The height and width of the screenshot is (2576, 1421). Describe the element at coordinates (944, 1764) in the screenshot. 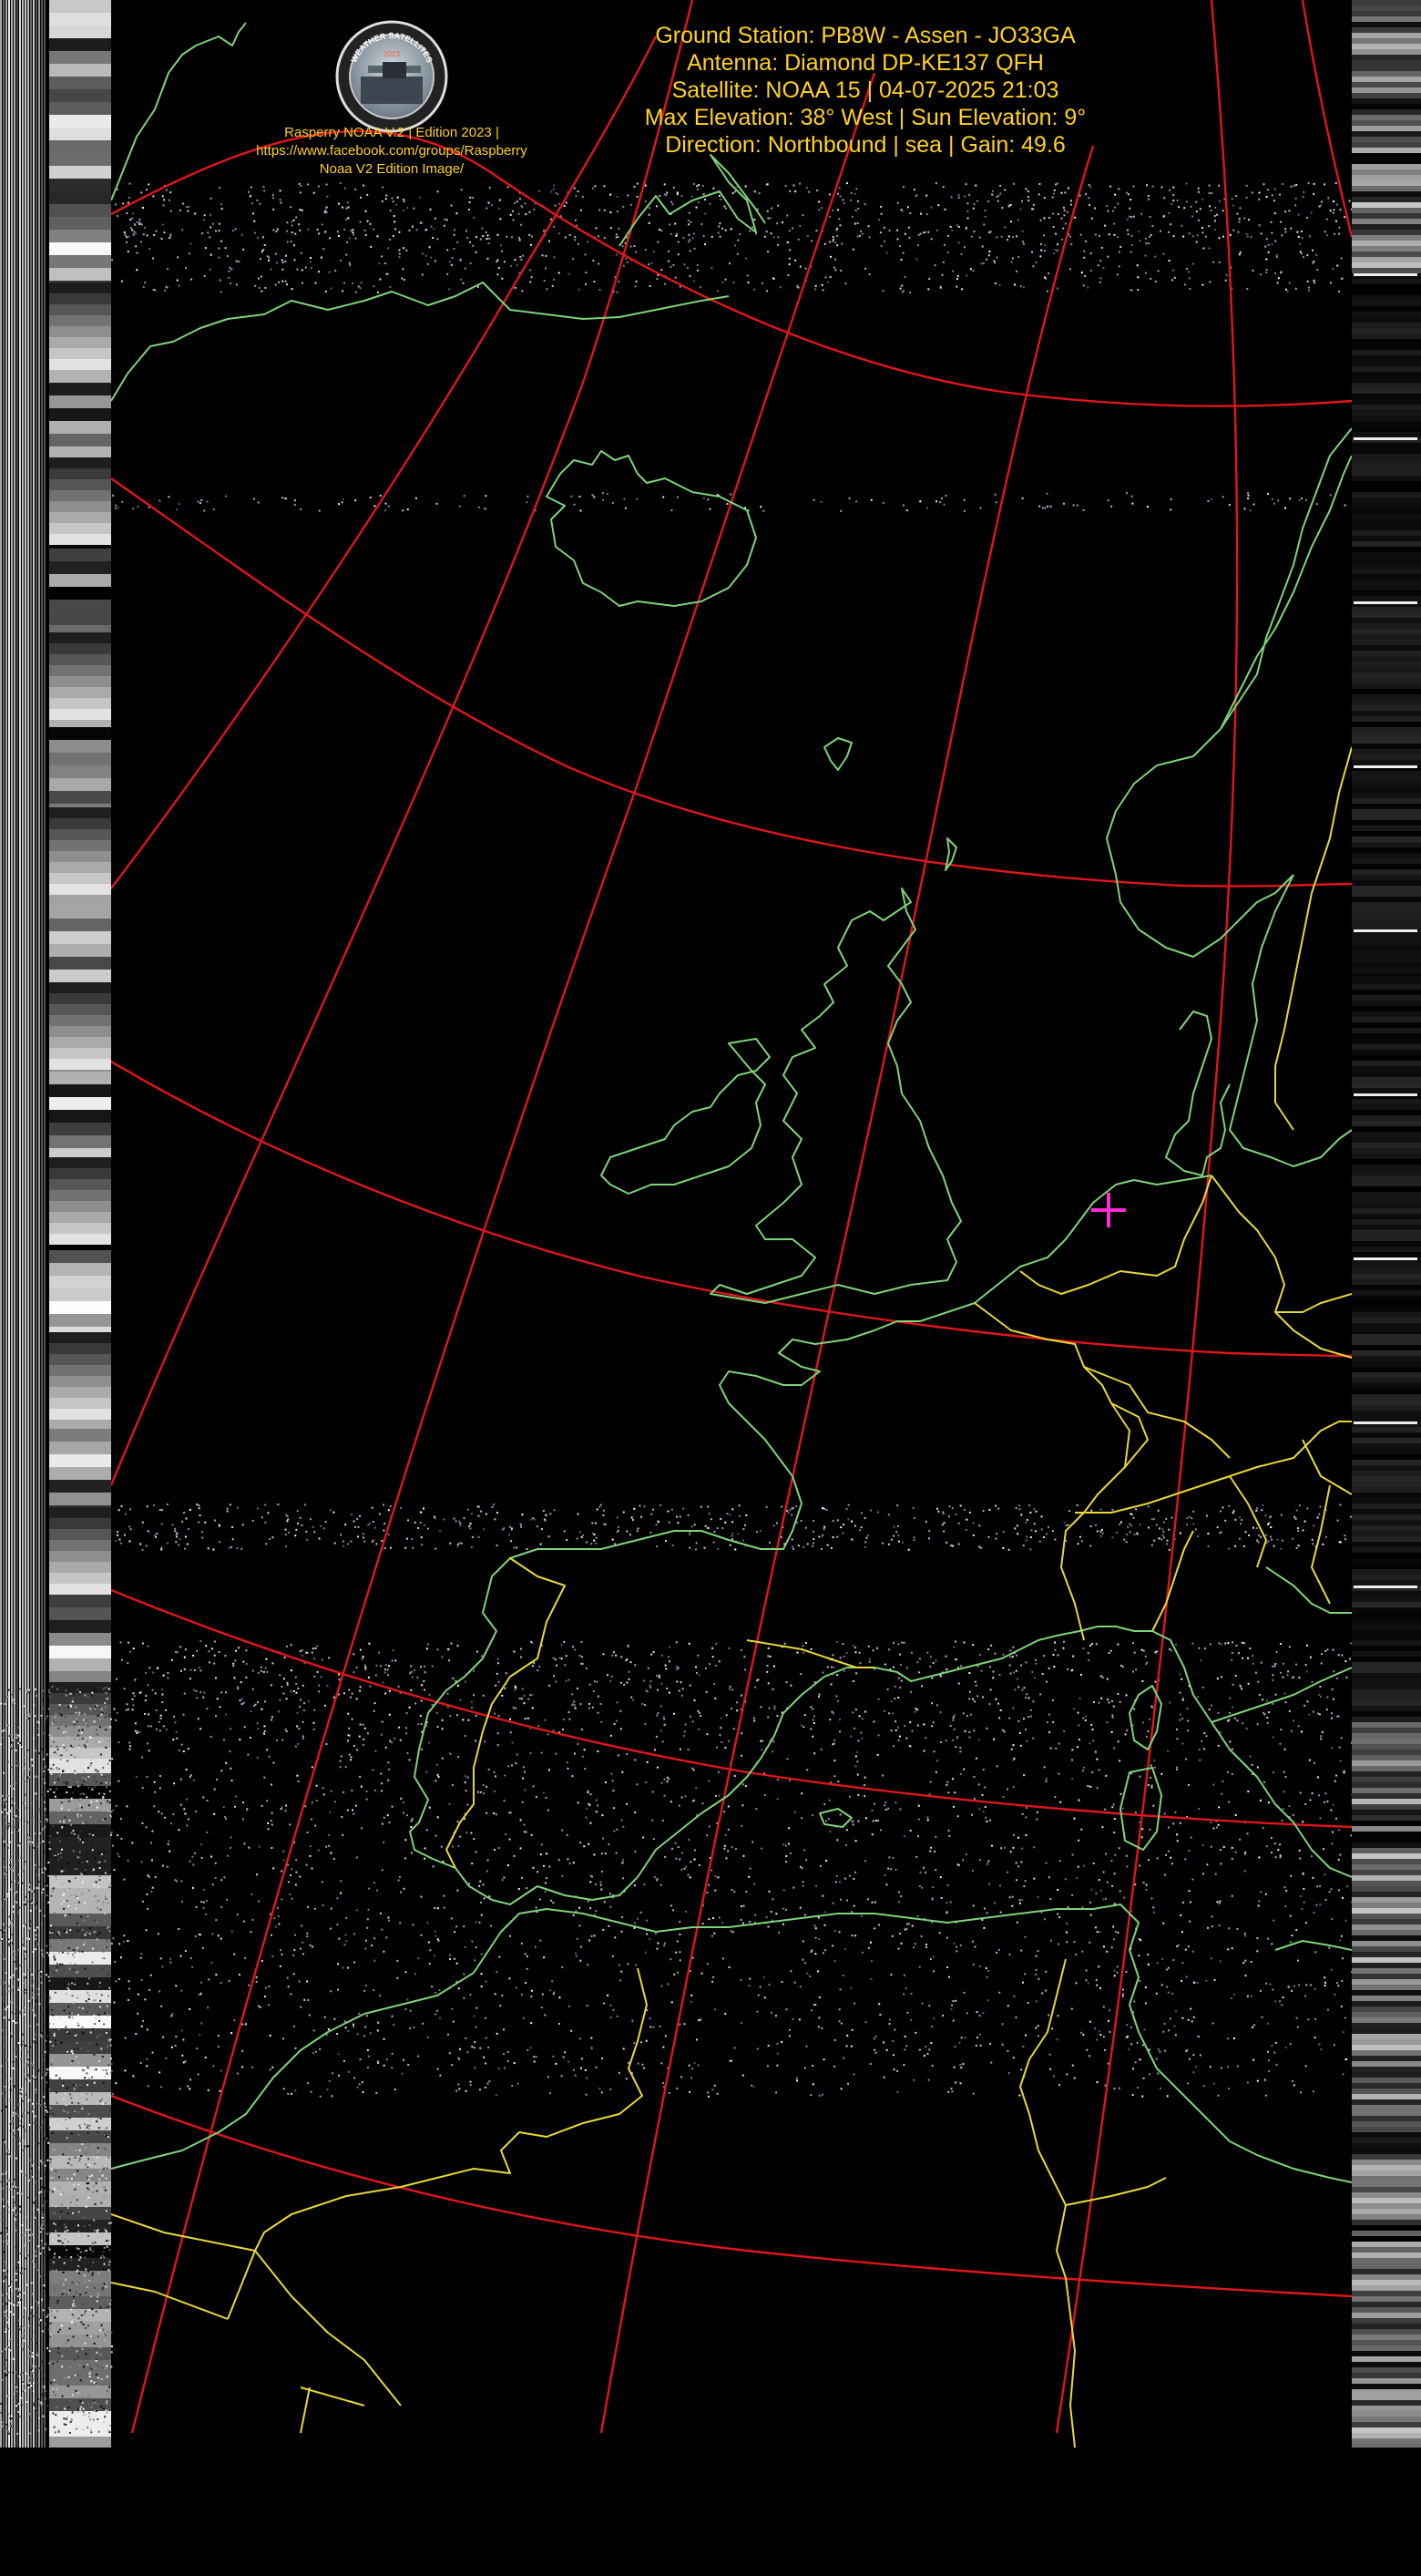

I see `mediterranean-coast` at that location.